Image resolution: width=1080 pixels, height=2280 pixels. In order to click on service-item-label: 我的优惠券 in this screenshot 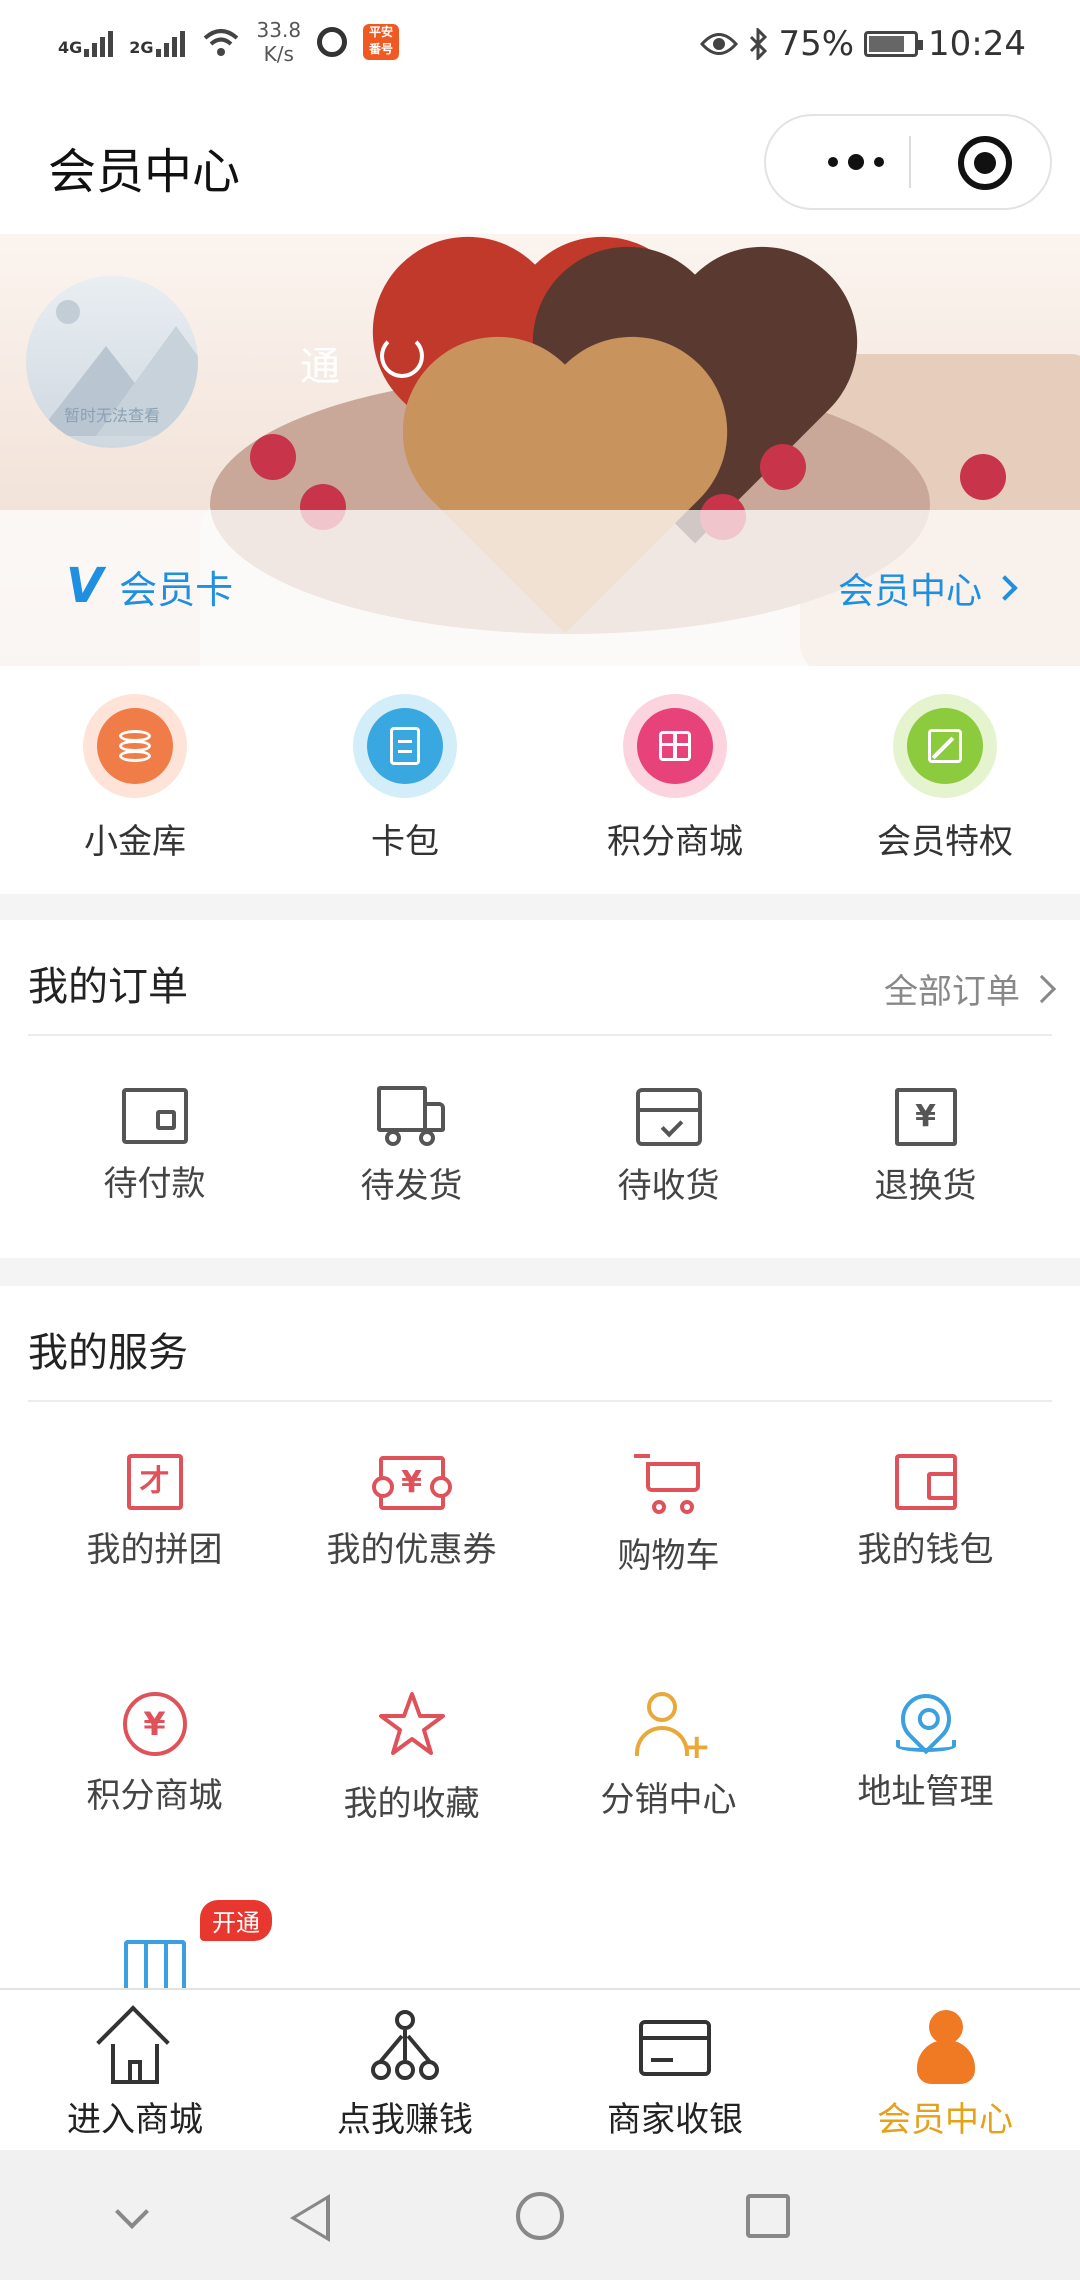, I will do `click(411, 1550)`.